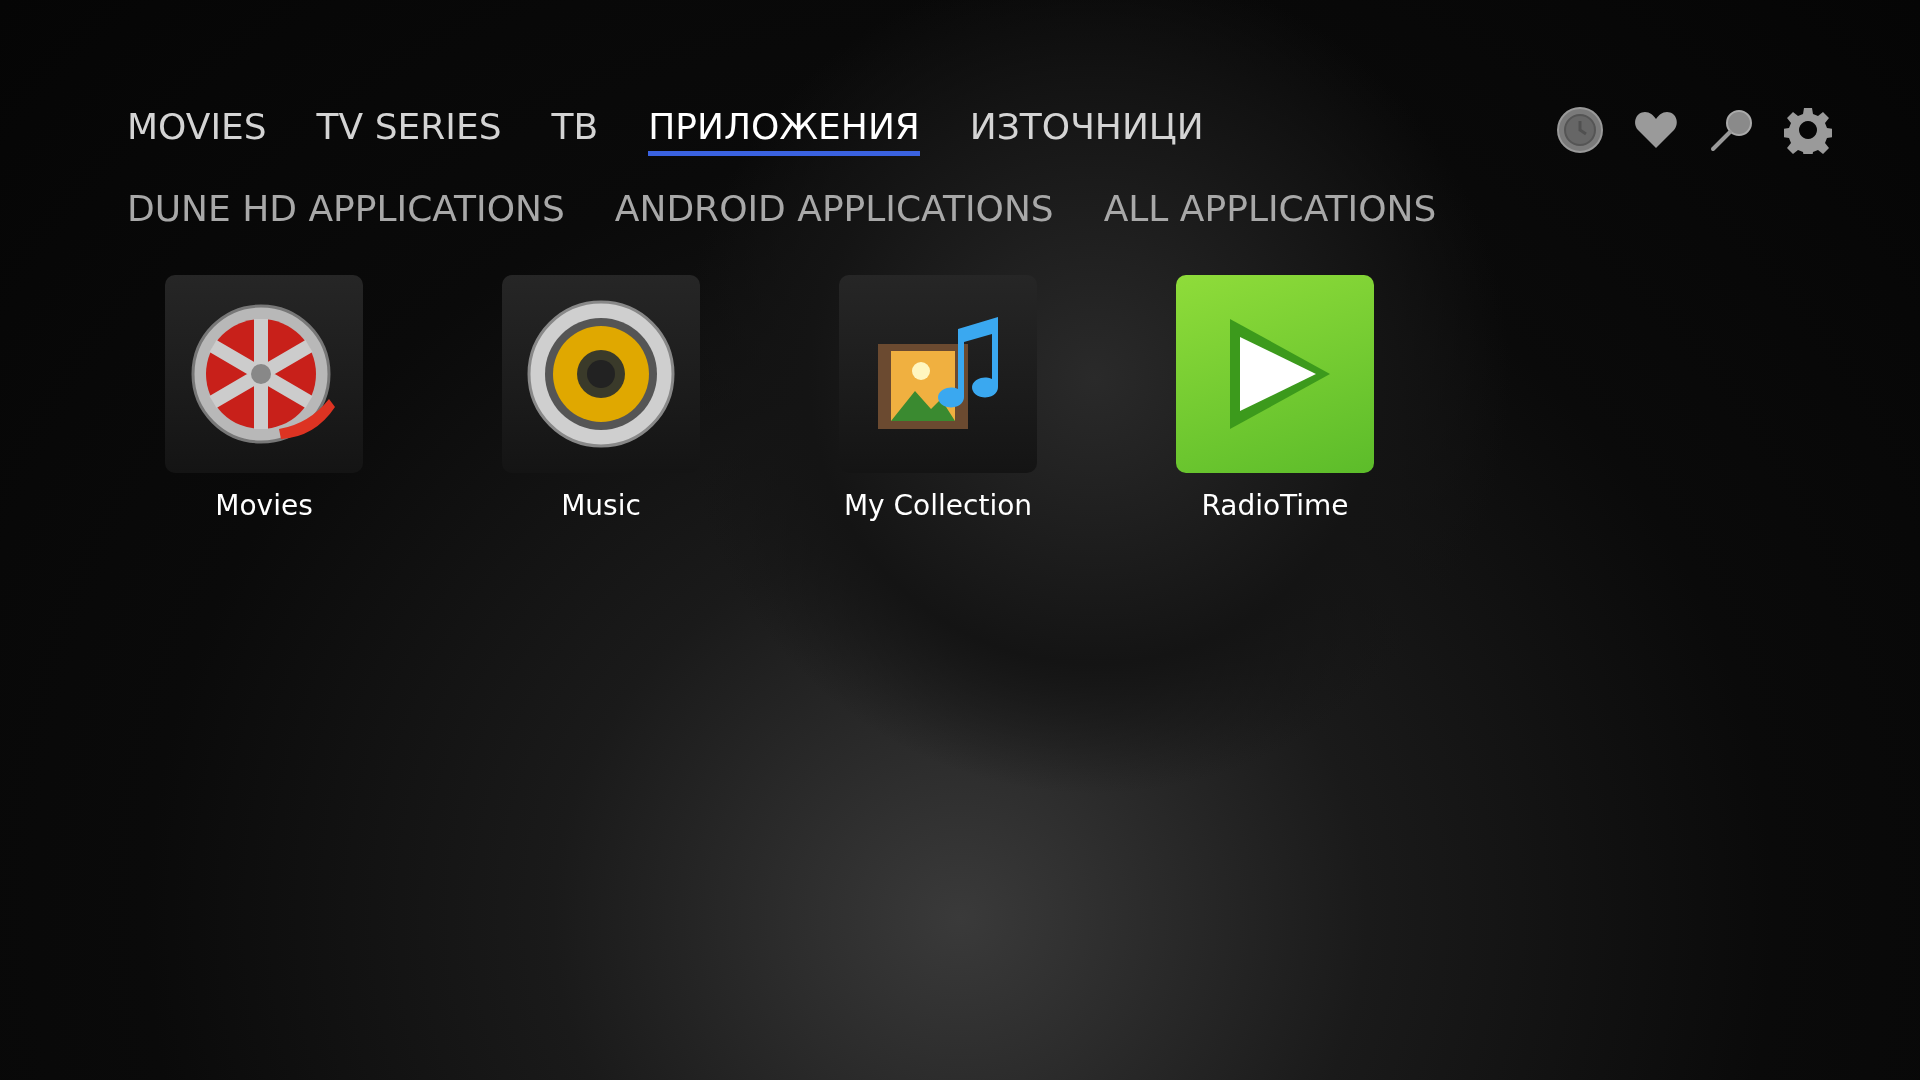 This screenshot has width=1920, height=1080. I want to click on menu-tab: MOVIES, so click(197, 130).